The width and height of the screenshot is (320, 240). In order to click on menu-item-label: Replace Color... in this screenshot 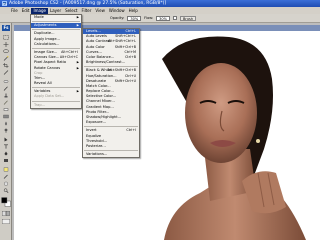, I will do `click(100, 91)`.